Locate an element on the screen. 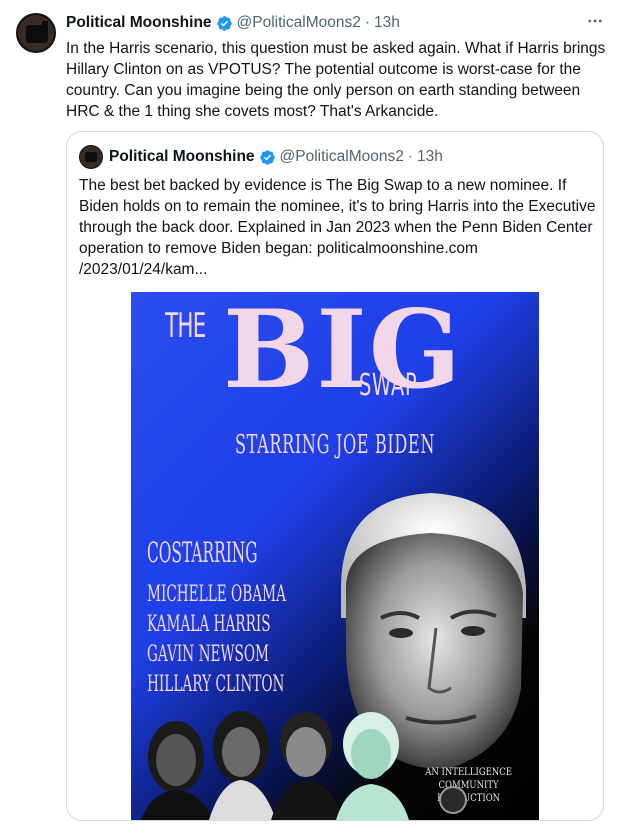  cast-portraits-illustration is located at coordinates (275, 765).